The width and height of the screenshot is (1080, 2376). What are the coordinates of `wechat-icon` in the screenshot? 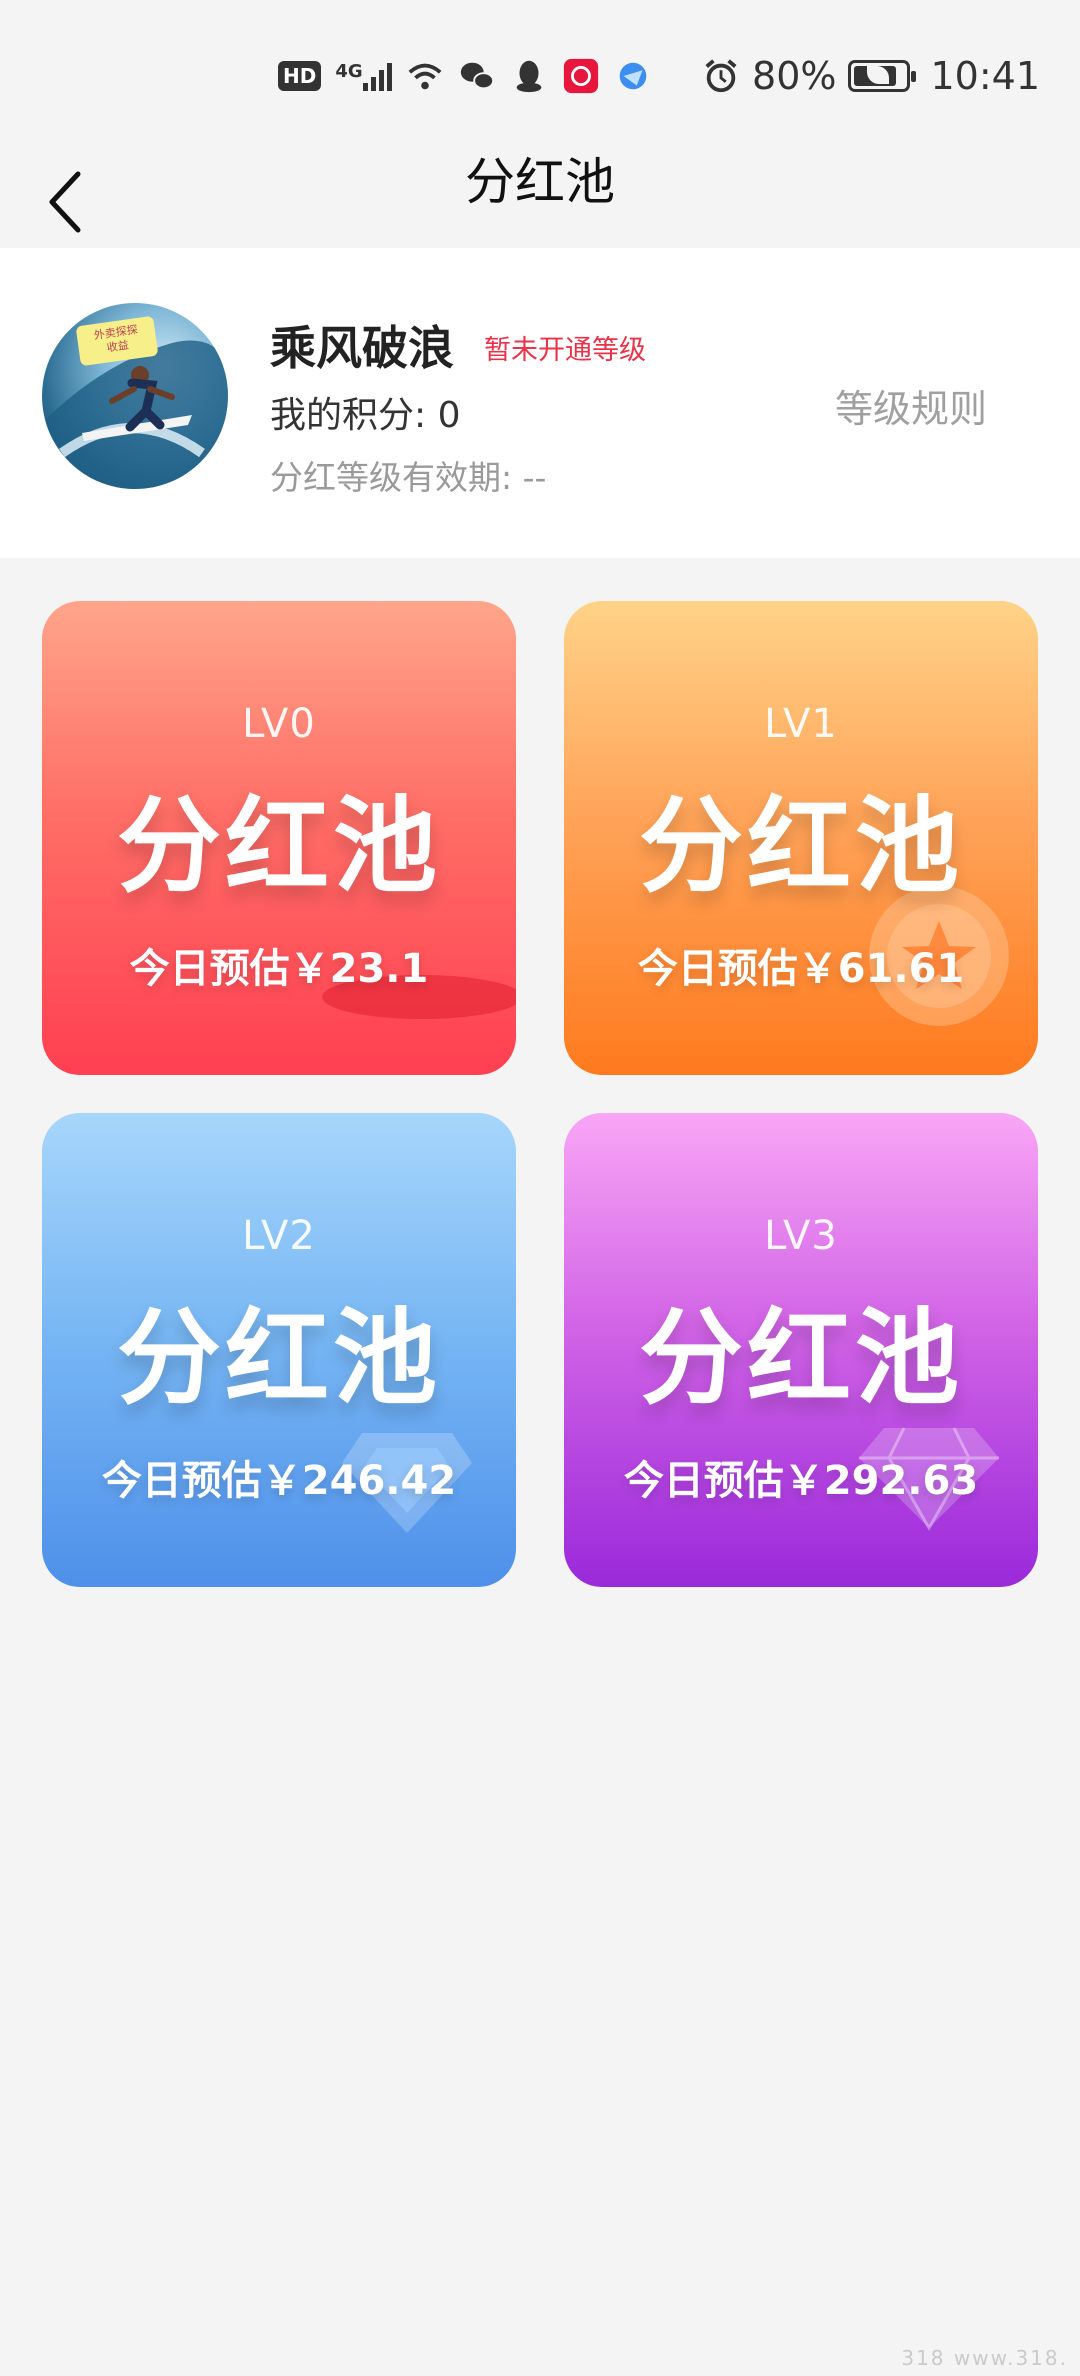 It's located at (477, 76).